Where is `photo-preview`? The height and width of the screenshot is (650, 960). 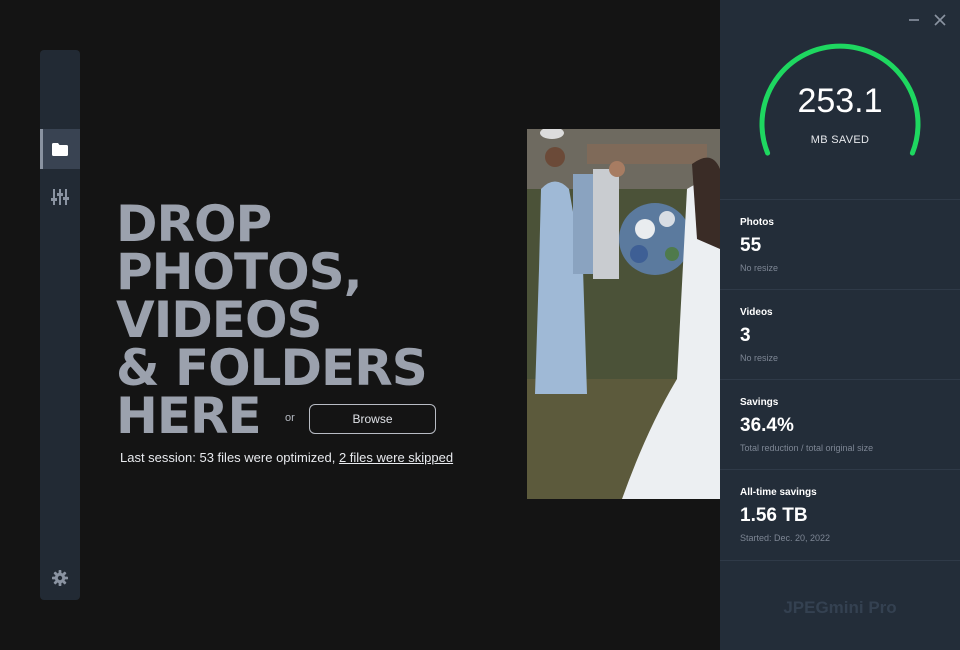 photo-preview is located at coordinates (623, 314).